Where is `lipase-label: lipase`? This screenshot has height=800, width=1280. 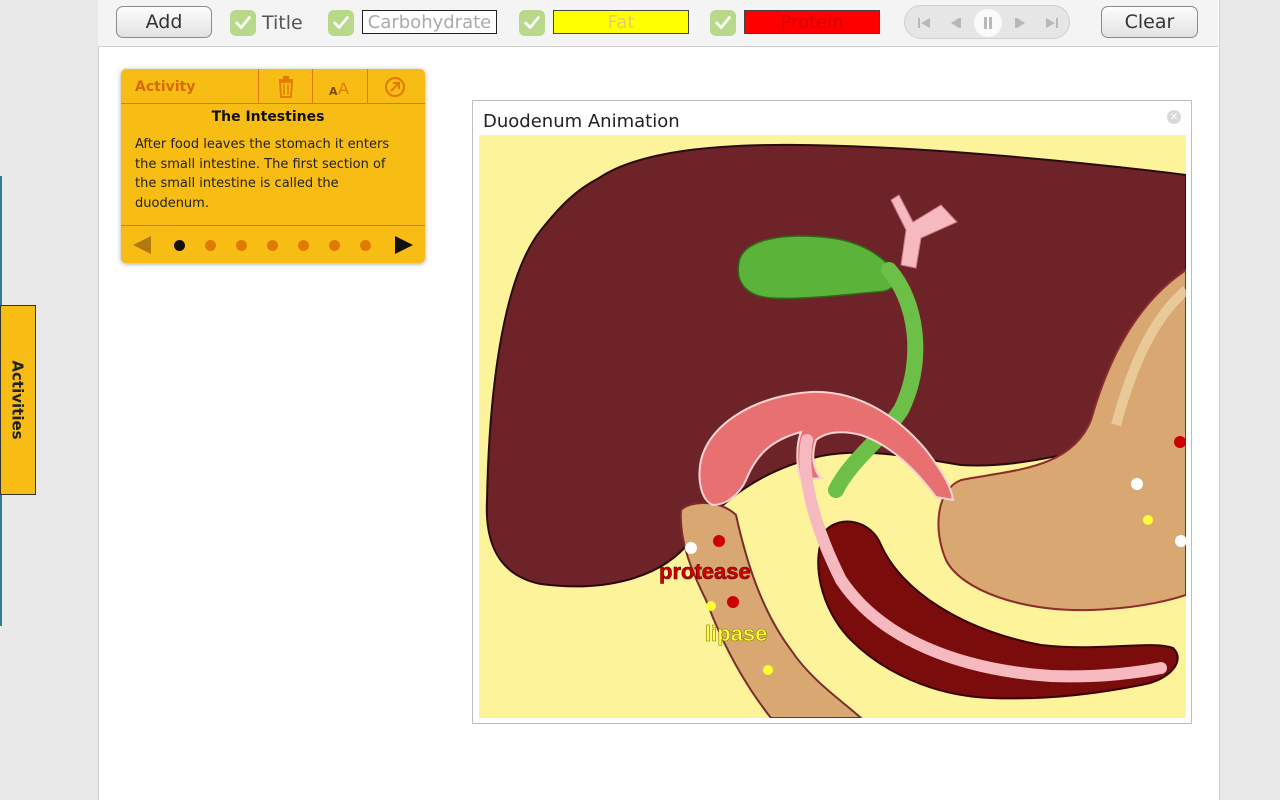 lipase-label: lipase is located at coordinates (736, 633).